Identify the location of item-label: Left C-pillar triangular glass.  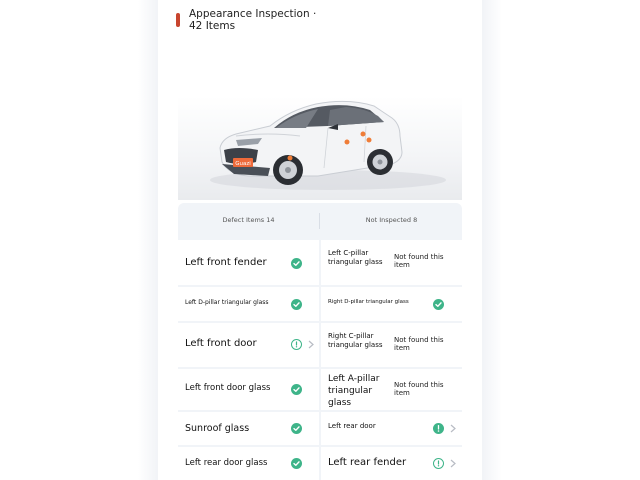
(355, 257).